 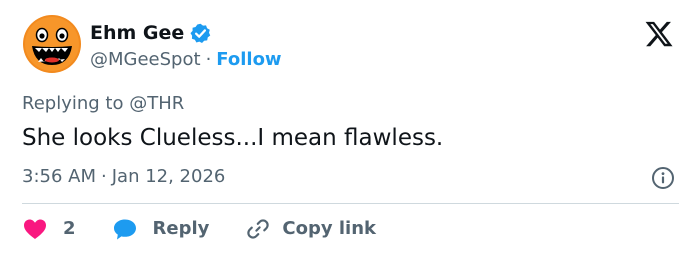 What do you see at coordinates (49, 229) in the screenshot?
I see `like-button: 2` at bounding box center [49, 229].